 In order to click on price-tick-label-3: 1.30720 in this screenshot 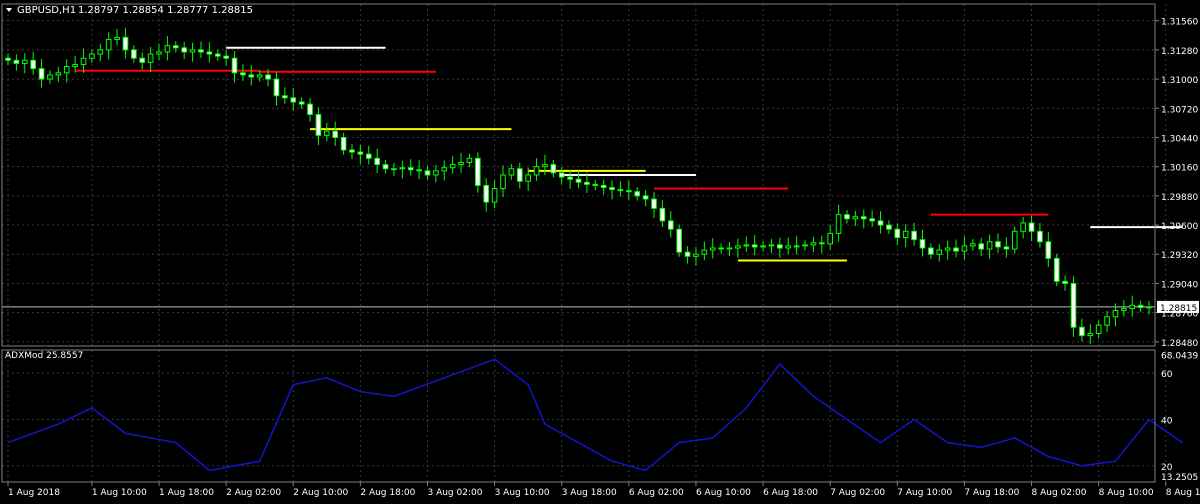, I will do `click(1179, 110)`.